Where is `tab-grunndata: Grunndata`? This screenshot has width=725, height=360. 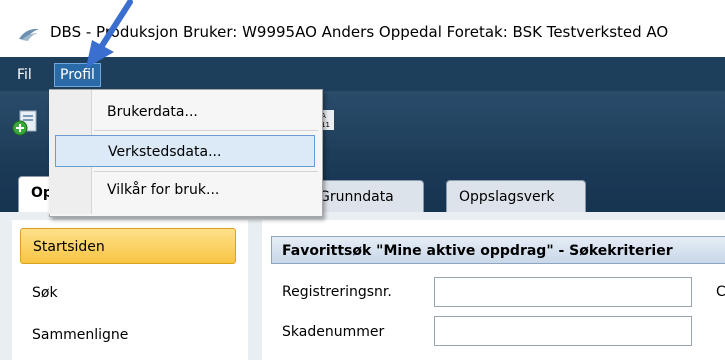 tab-grunndata: Grunndata is located at coordinates (365, 196).